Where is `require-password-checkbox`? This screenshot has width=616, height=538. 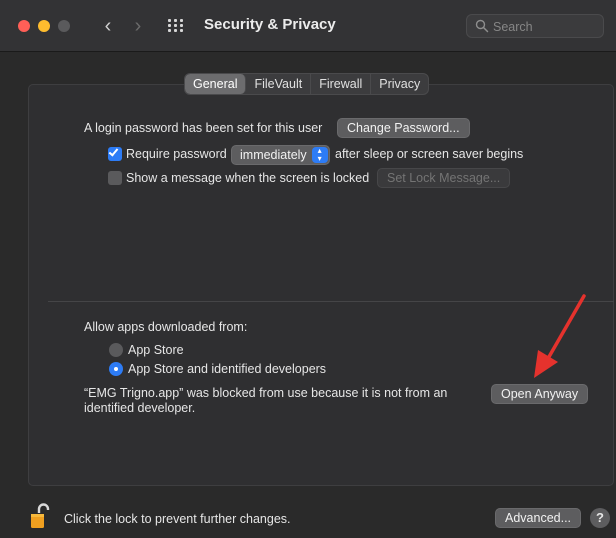
require-password-checkbox is located at coordinates (115, 153).